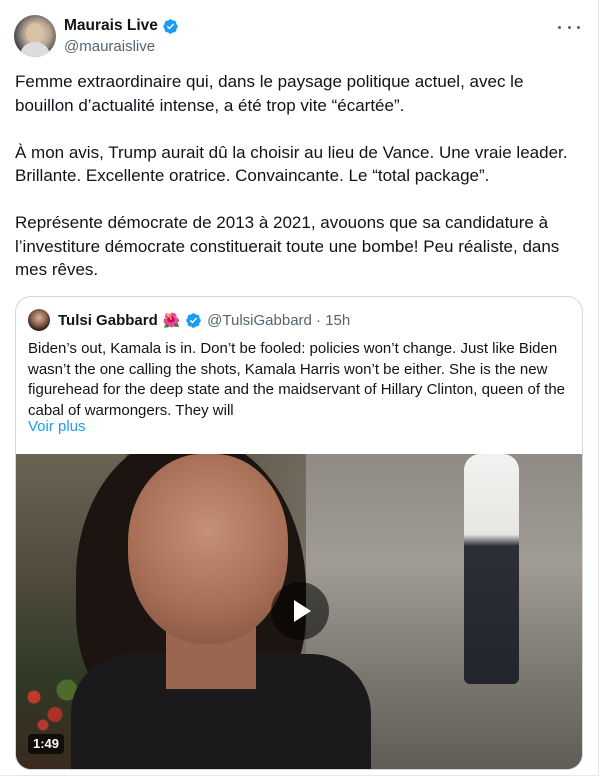 The width and height of the screenshot is (600, 777). What do you see at coordinates (111, 26) in the screenshot?
I see `author-display-name: Maurais Live` at bounding box center [111, 26].